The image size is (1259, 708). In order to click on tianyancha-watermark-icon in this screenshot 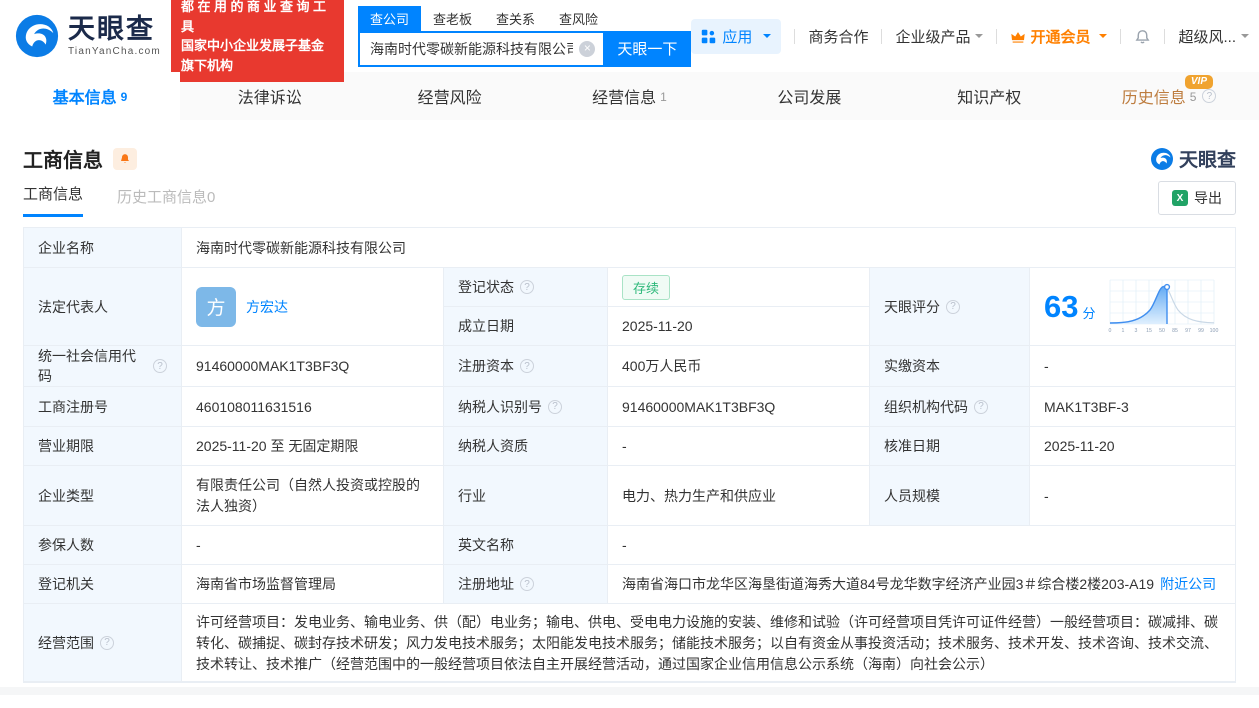, I will do `click(1161, 158)`.